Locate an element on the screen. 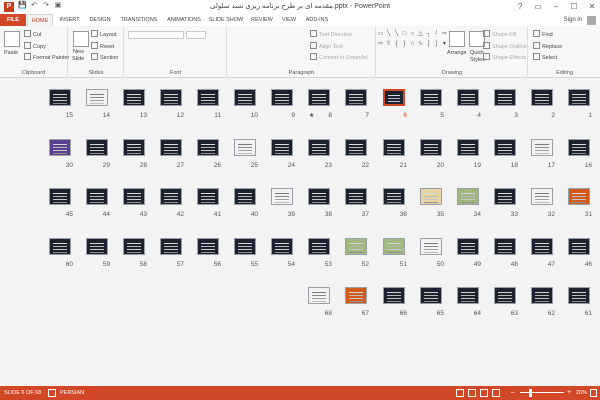 The height and width of the screenshot is (400, 600). arrow-shape-icon: ⇨ is located at coordinates (444, 34).